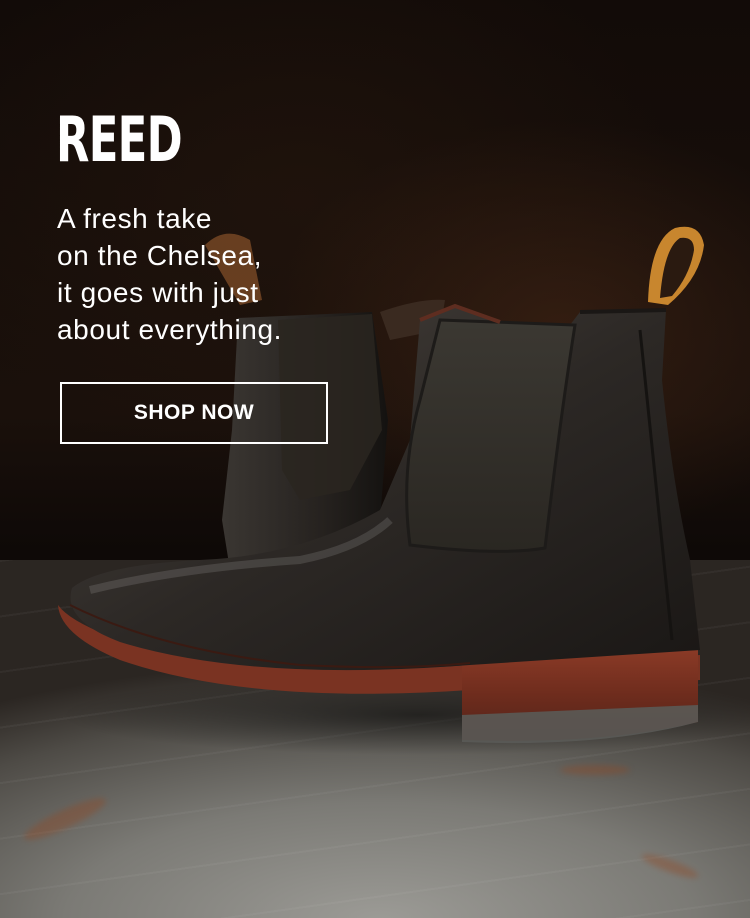 The image size is (750, 918). Describe the element at coordinates (160, 255) in the screenshot. I see `tagline-line: on the Chelsea,` at that location.